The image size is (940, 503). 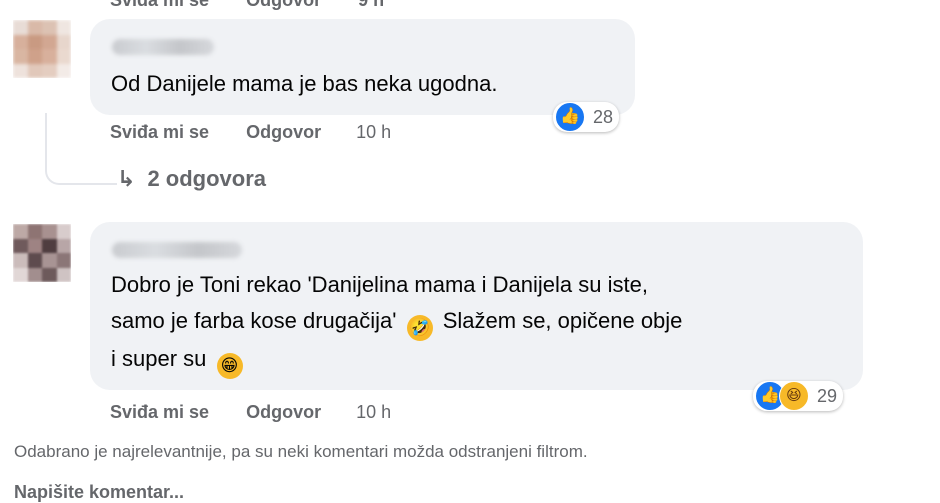 What do you see at coordinates (794, 396) in the screenshot?
I see `haha-icon: 😆` at bounding box center [794, 396].